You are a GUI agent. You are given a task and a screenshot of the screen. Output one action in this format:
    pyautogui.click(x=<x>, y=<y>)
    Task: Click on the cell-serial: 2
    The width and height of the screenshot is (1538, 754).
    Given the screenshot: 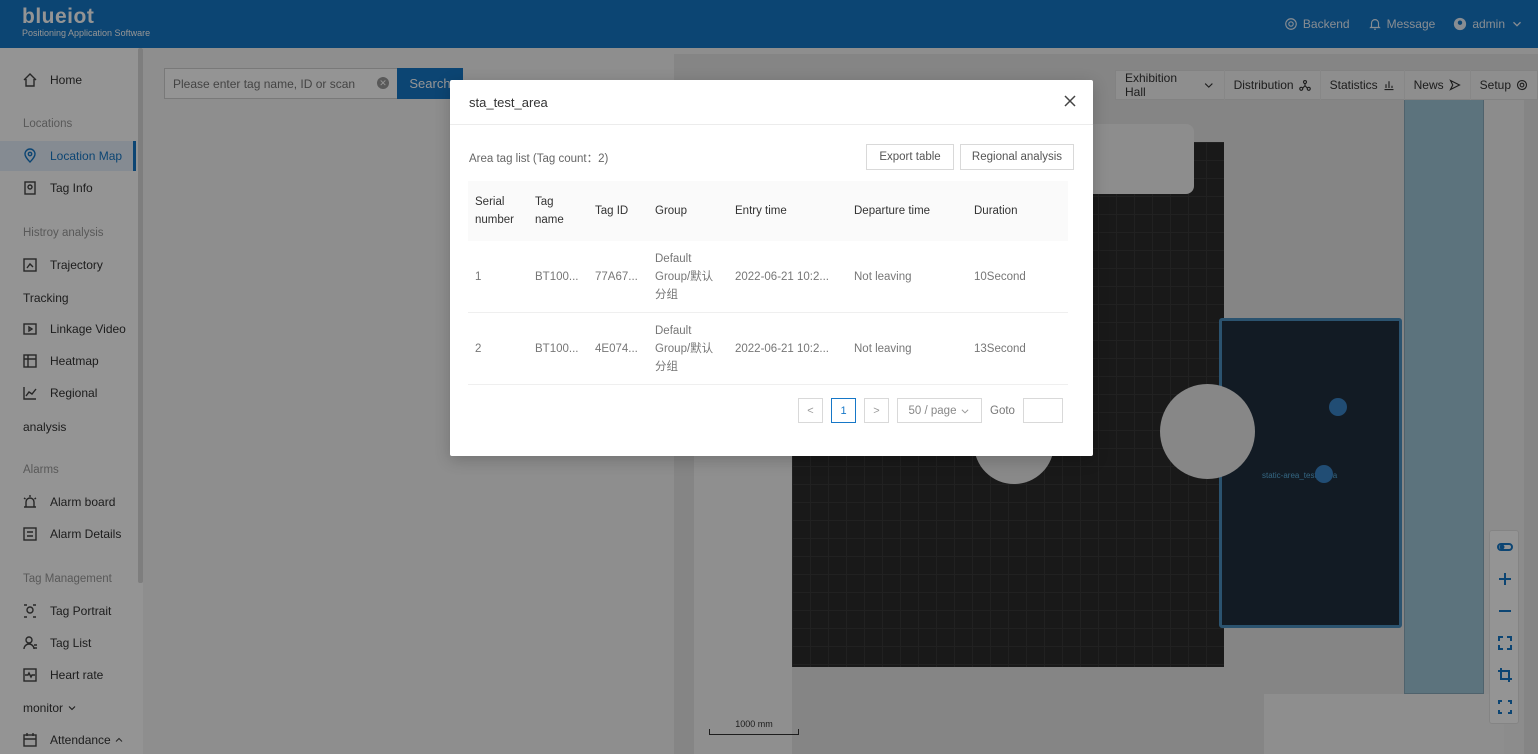 What is the action you would take?
    pyautogui.click(x=478, y=348)
    